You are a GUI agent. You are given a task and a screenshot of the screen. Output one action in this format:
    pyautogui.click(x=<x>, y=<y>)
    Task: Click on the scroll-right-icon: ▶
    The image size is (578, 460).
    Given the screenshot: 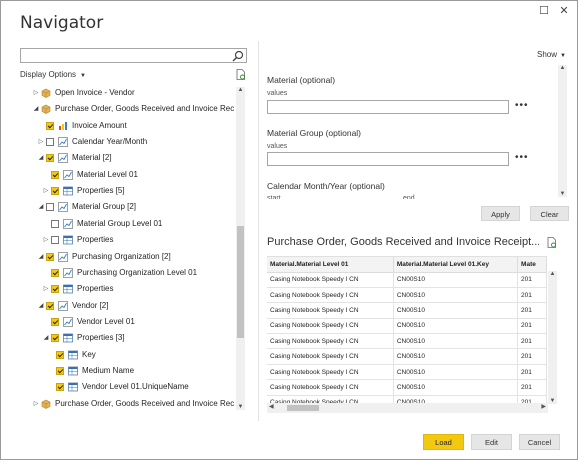 What is the action you would take?
    pyautogui.click(x=543, y=406)
    